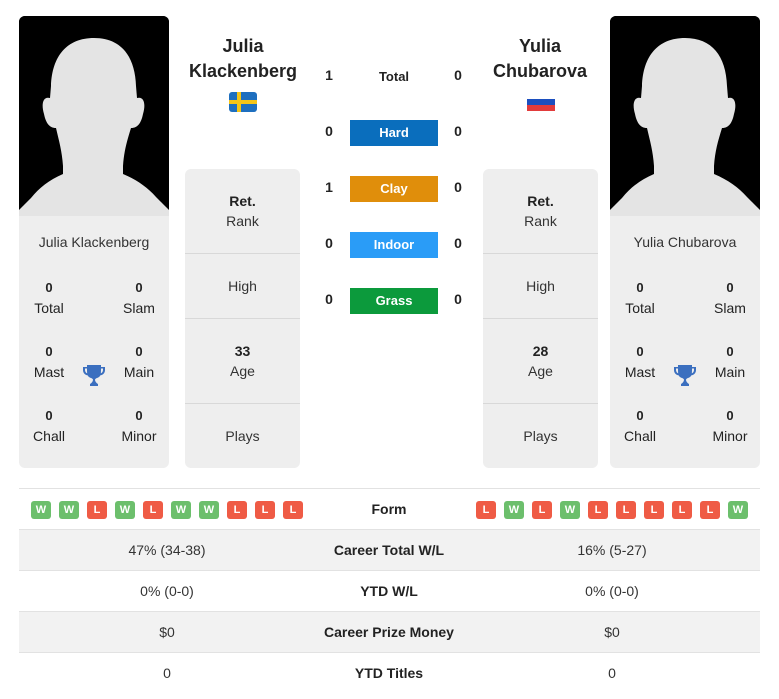 The image size is (779, 699). Describe the element at coordinates (458, 299) in the screenshot. I see `h2h-grass-p2: 0` at that location.